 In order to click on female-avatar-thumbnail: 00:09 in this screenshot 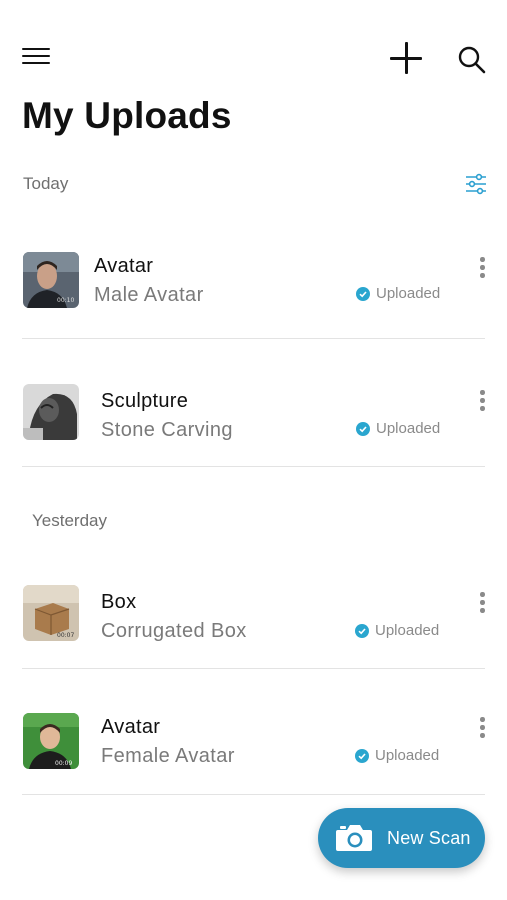, I will do `click(51, 741)`.